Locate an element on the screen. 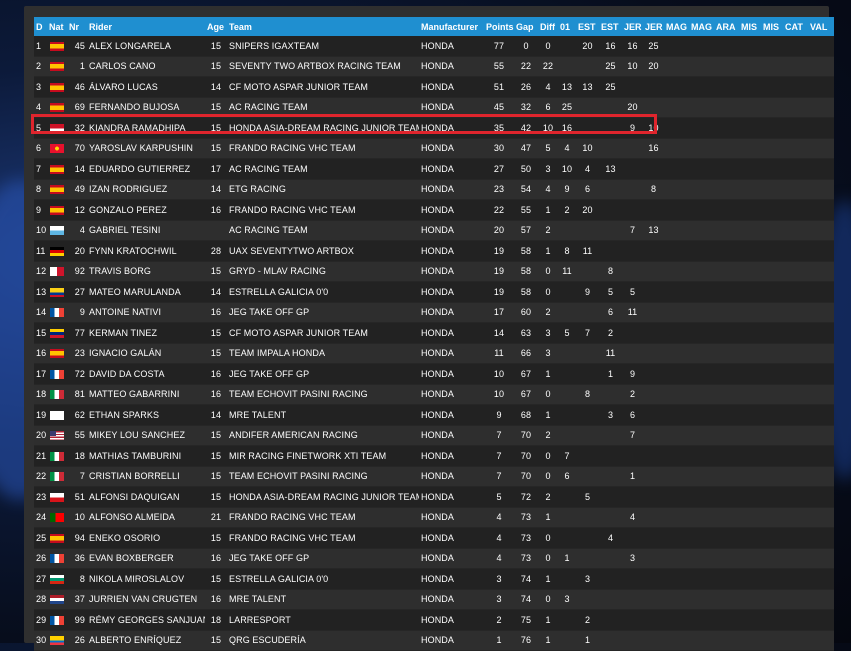  column-header: D is located at coordinates (40, 26).